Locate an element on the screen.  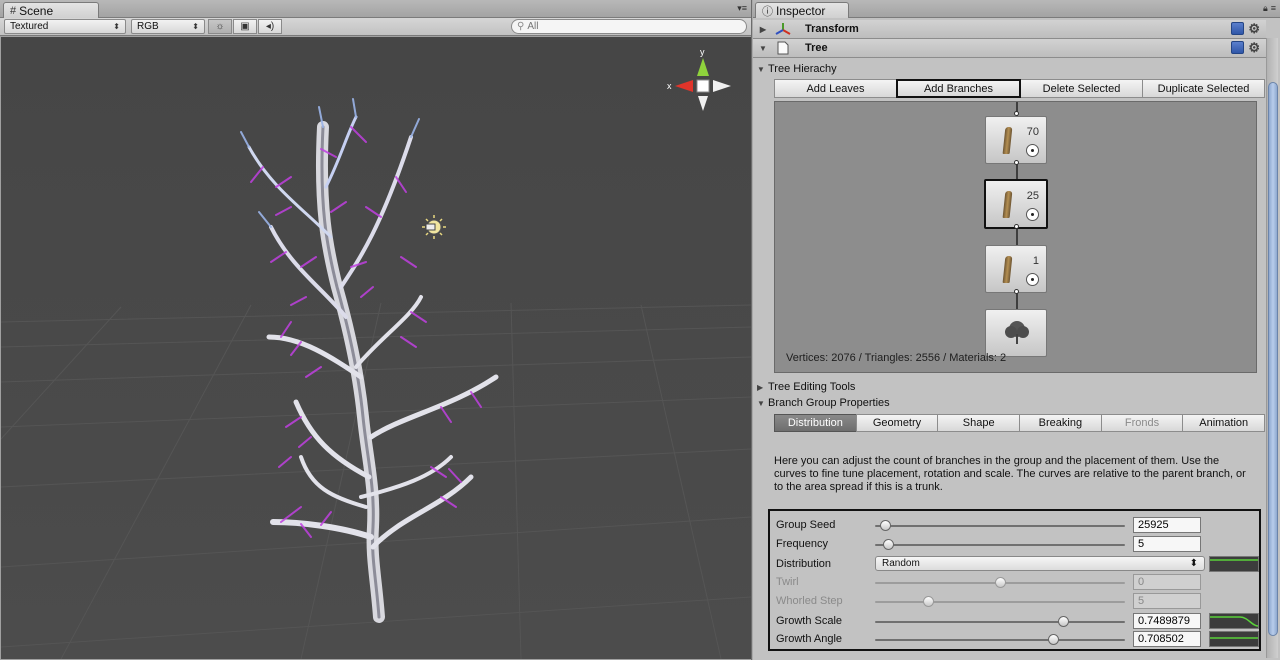
group-seed-label: Group Seed is located at coordinates (806, 525).